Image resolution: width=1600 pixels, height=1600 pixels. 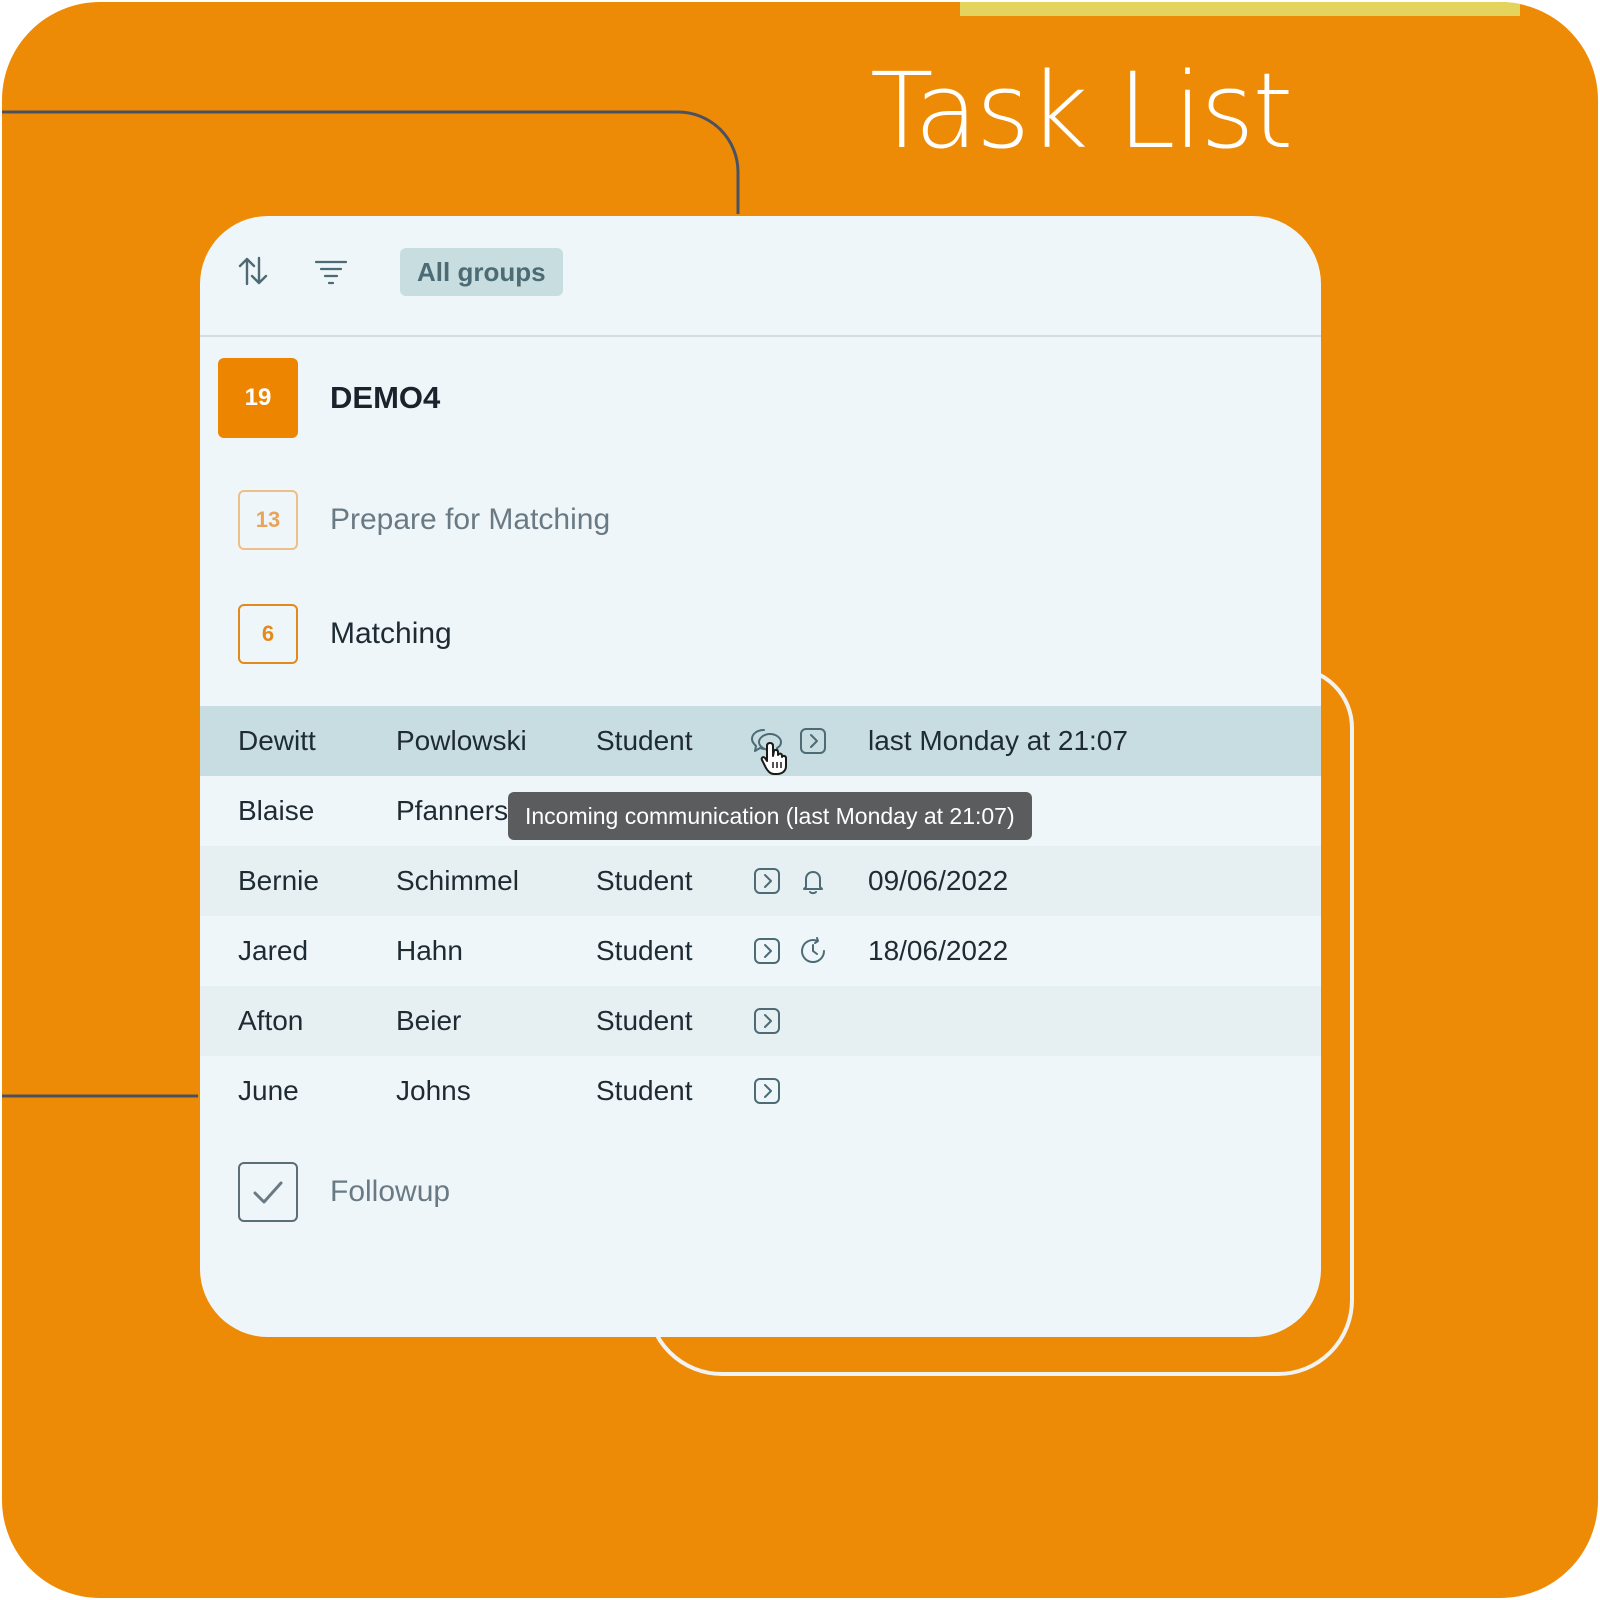 What do you see at coordinates (258, 398) in the screenshot?
I see `project-count-badge: 19` at bounding box center [258, 398].